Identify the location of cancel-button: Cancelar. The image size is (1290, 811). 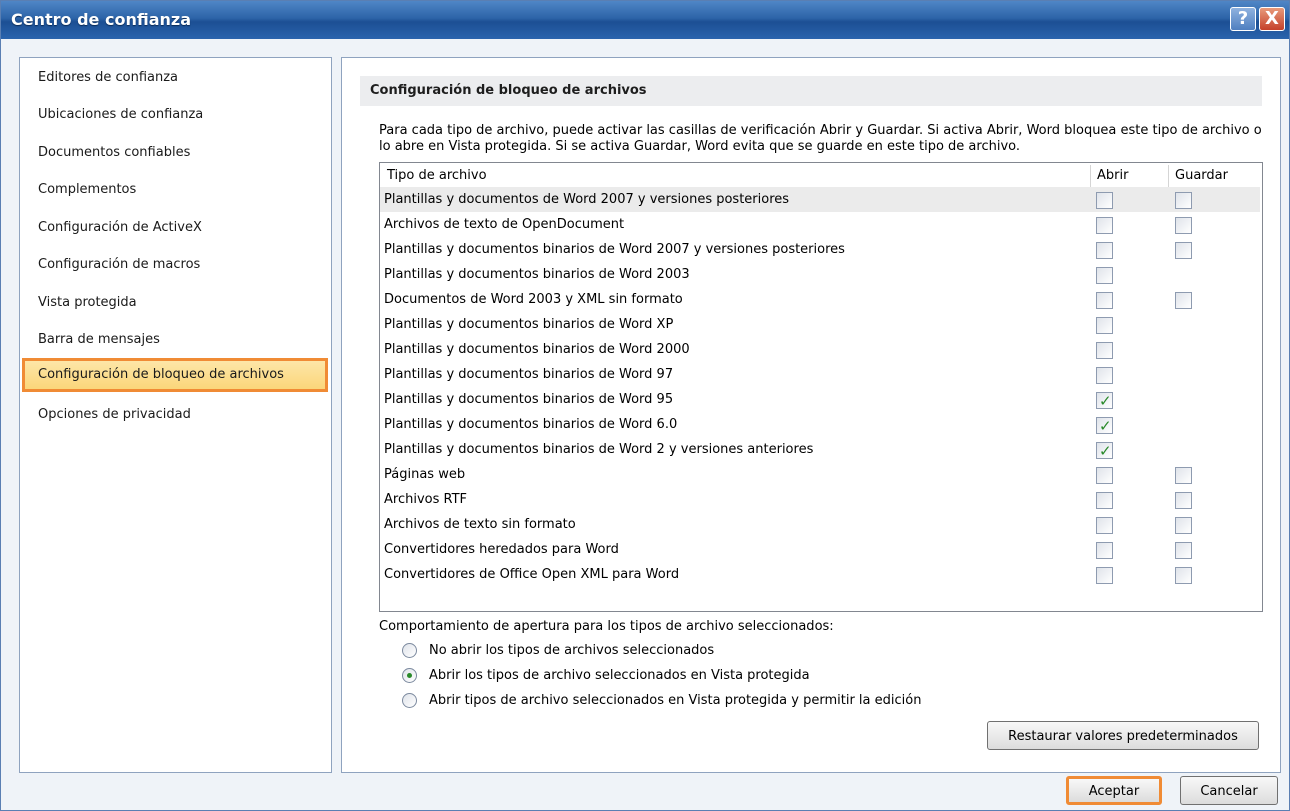
(1229, 790).